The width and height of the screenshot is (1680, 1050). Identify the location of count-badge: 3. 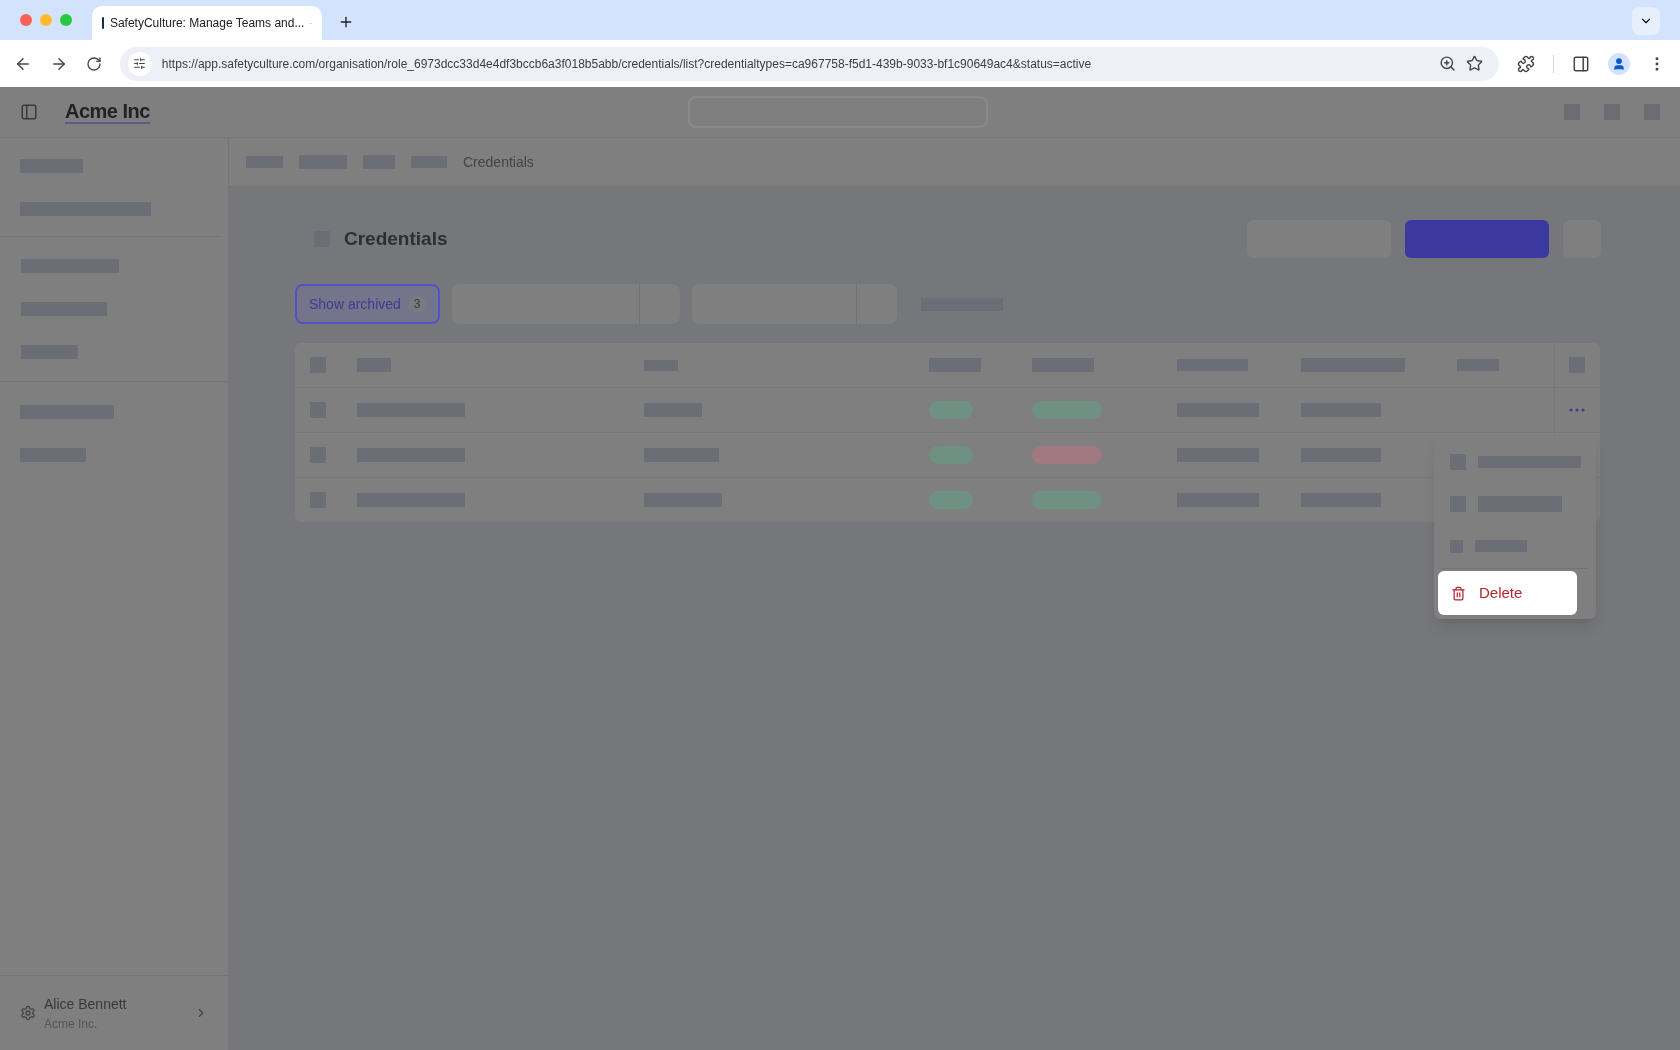
(417, 304).